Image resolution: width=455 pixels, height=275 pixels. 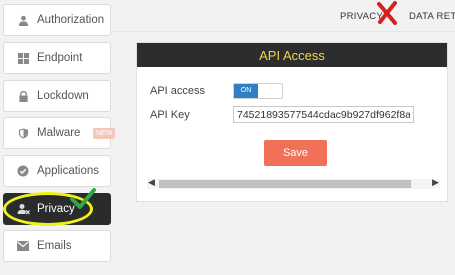 What do you see at coordinates (23, 20) in the screenshot?
I see `user-icon` at bounding box center [23, 20].